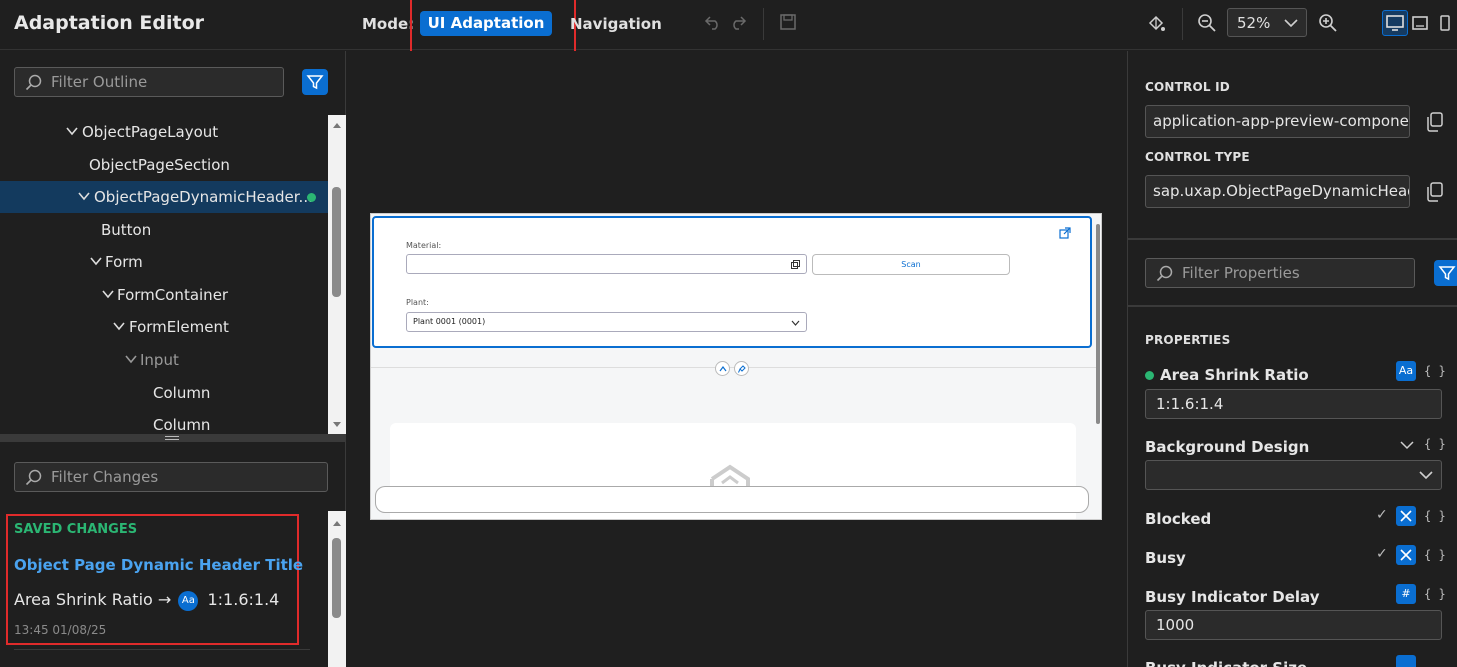 The width and height of the screenshot is (1457, 667). I want to click on scan-button: Scan, so click(911, 264).